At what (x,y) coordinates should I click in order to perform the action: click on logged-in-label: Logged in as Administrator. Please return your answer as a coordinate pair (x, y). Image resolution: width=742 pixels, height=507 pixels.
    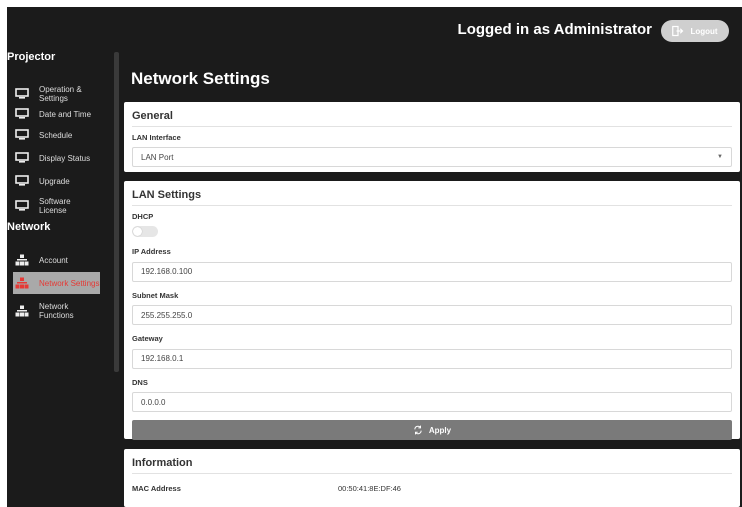
    Looking at the image, I should click on (554, 29).